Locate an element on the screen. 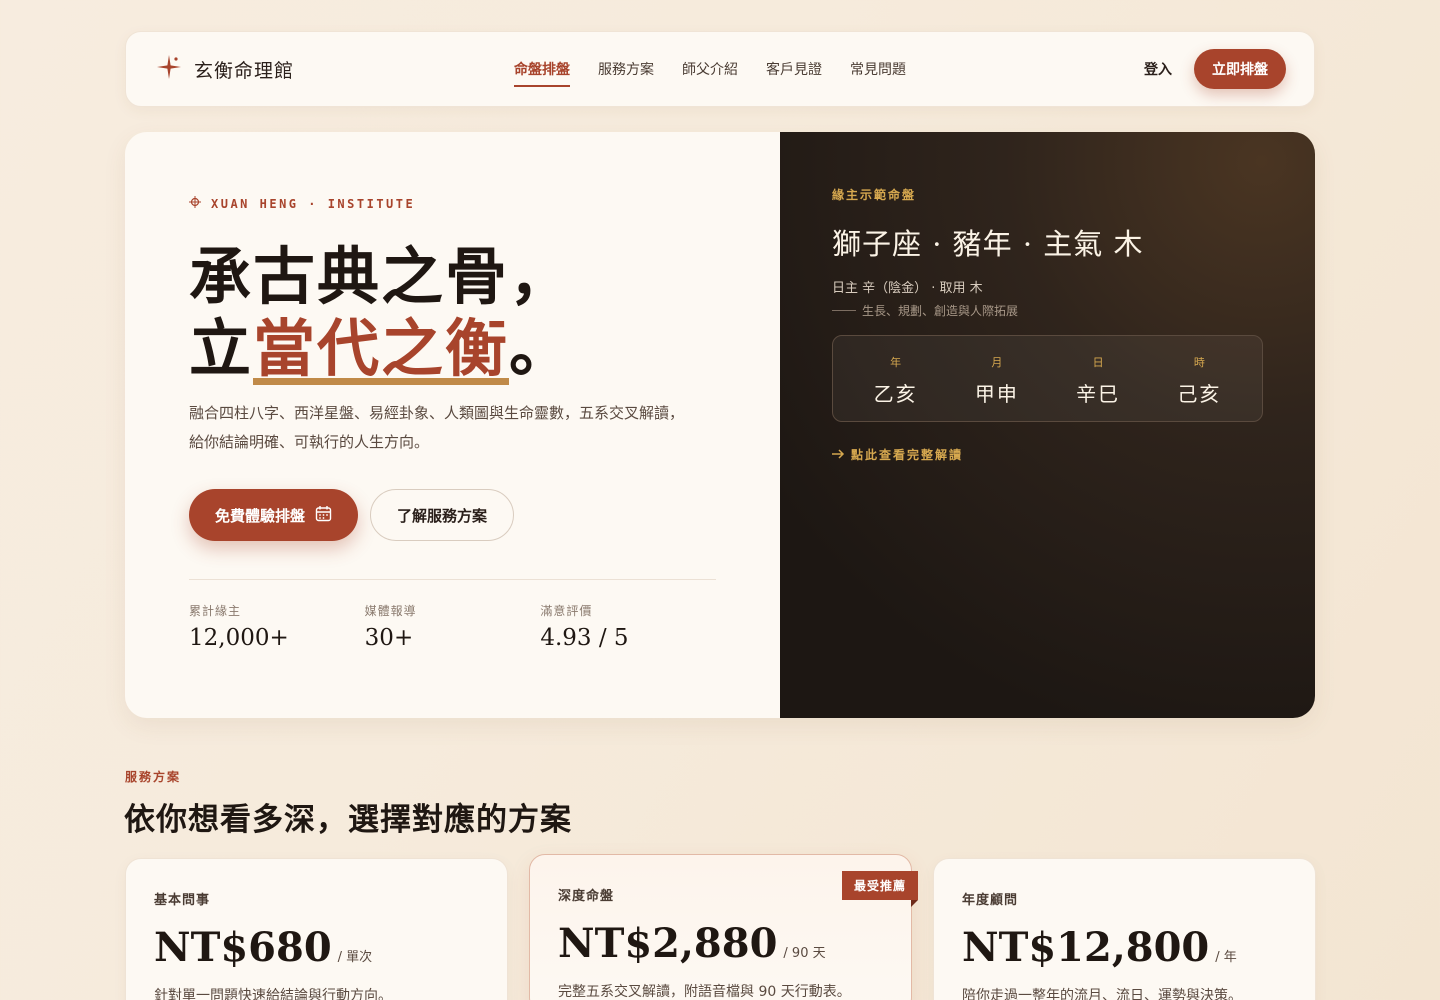 The image size is (1440, 1000). sample-chart-subtitle: 日主 辛（陰金） · 取用 木 is located at coordinates (907, 288).